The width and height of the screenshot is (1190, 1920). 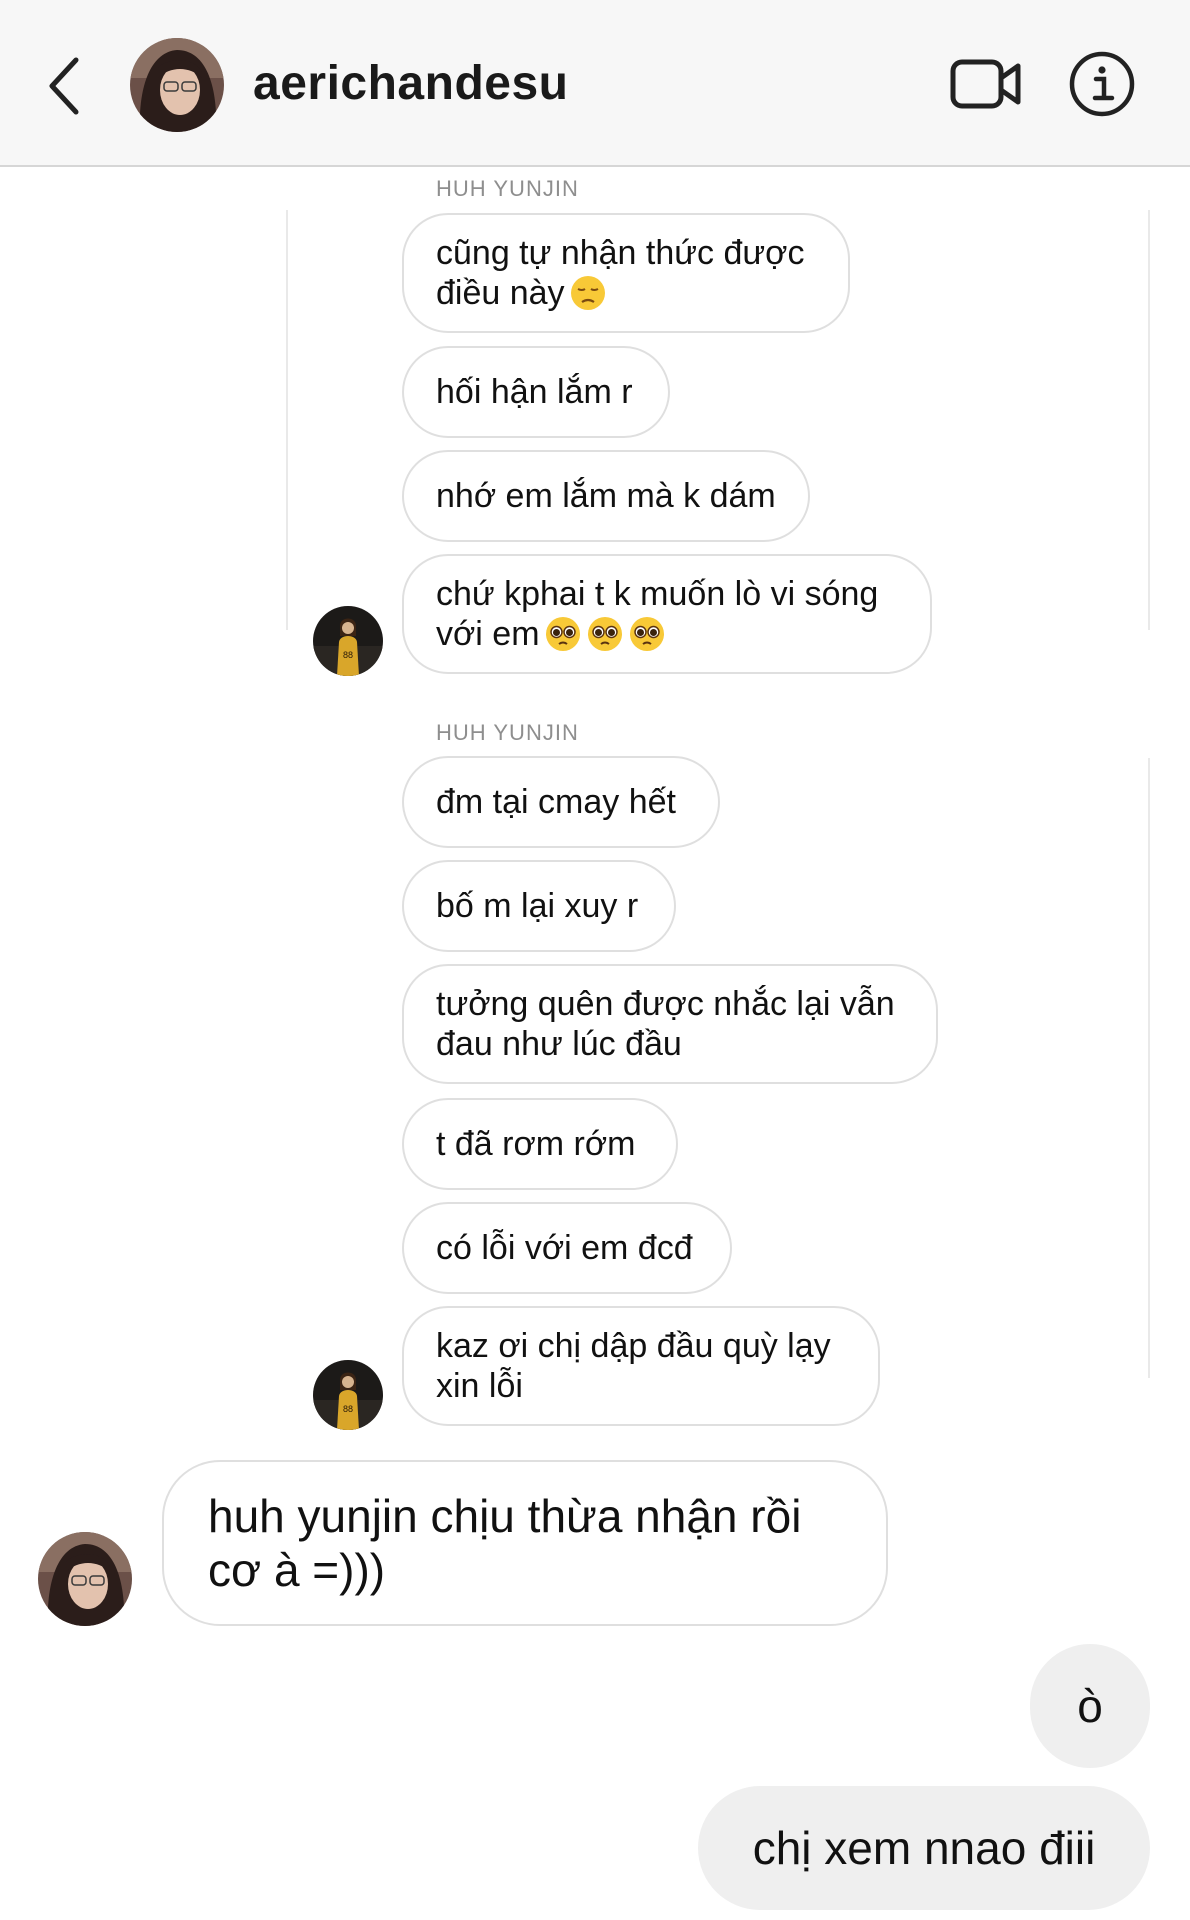 I want to click on message-bubble: cũng tự nhận thức được điều này, so click(x=626, y=273).